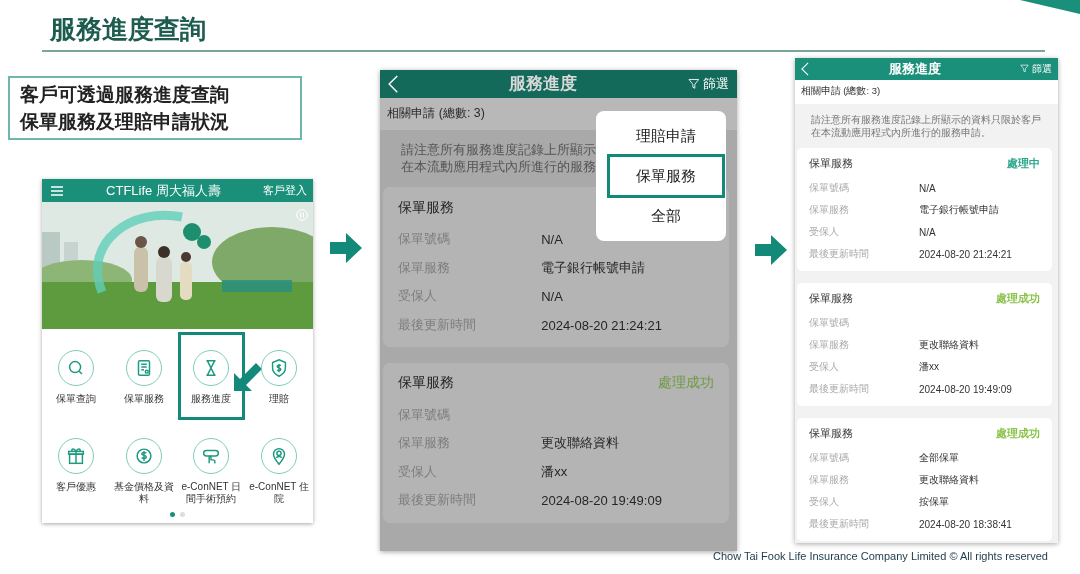 The height and width of the screenshot is (574, 1080). I want to click on notice-text: 請注意所有服務進度記錄上所顯示的資料只限於客戶 在本流動應用程式內所進行的服務申請。, so click(926, 126).